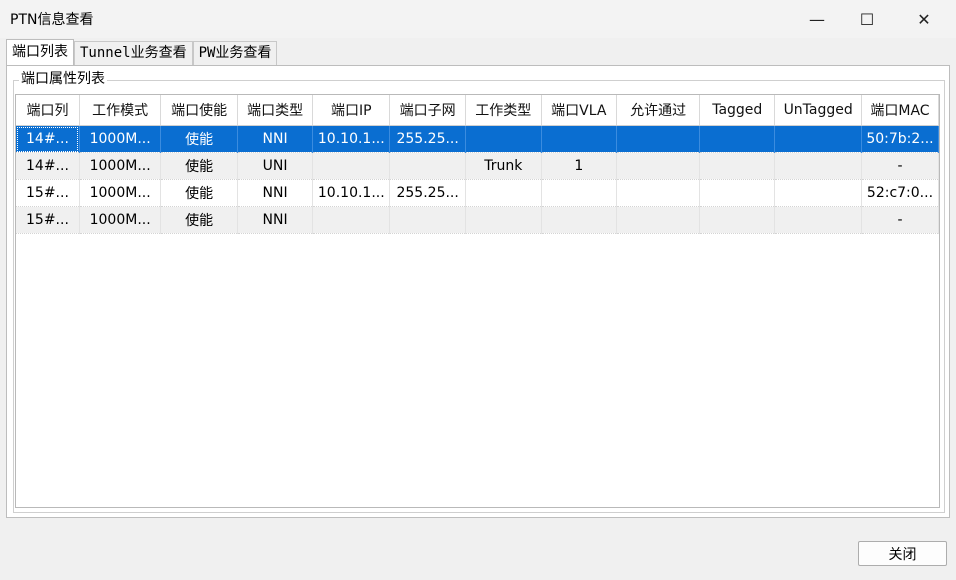 This screenshot has width=956, height=580. Describe the element at coordinates (579, 166) in the screenshot. I see `table-cell: 1` at that location.